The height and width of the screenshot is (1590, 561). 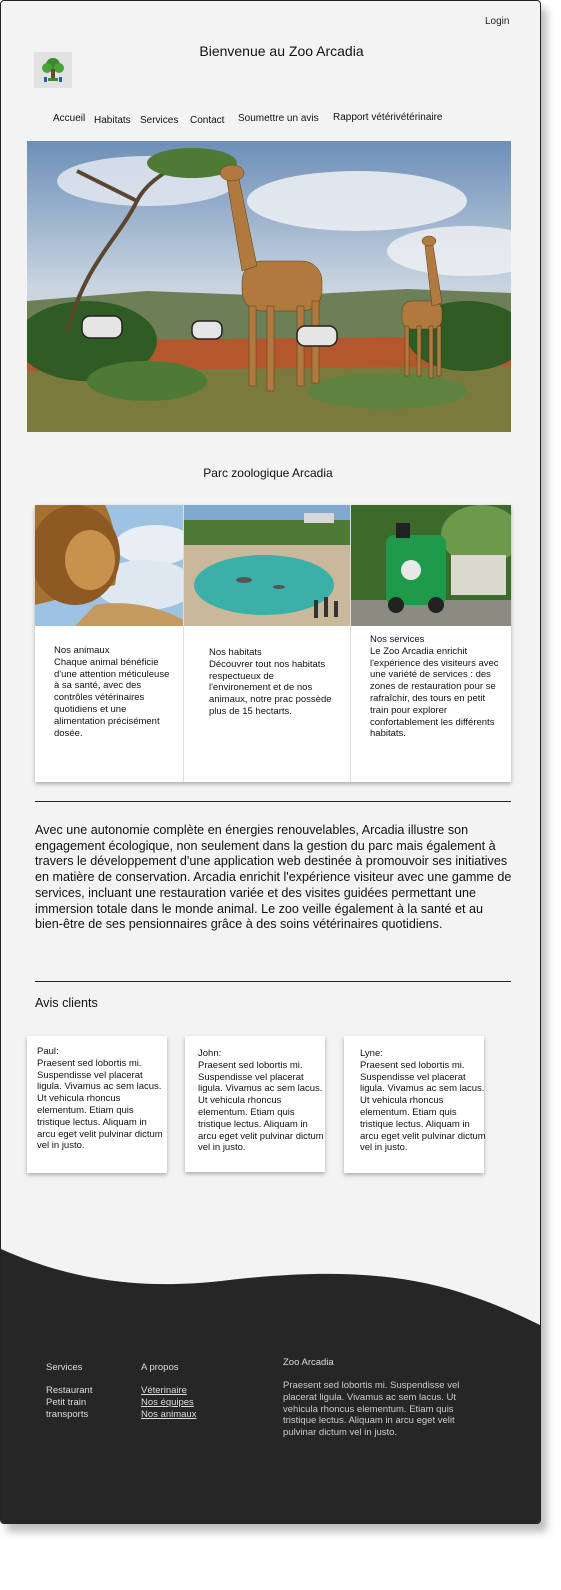 I want to click on nav-item-habitats: Habitats, so click(x=112, y=120).